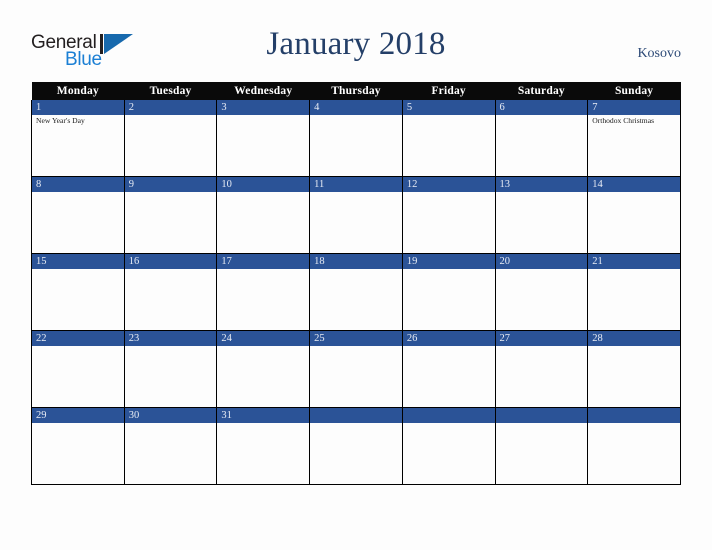 Image resolution: width=712 pixels, height=550 pixels. Describe the element at coordinates (78, 138) in the screenshot. I see `calendar-day-cell: 1 New Year's Day` at that location.